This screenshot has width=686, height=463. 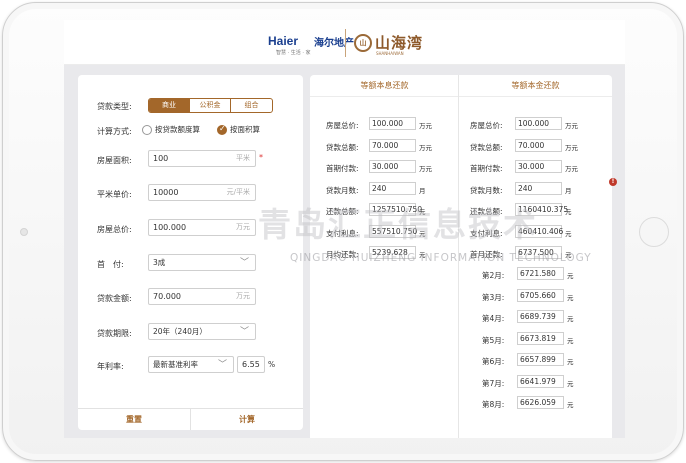 I want to click on result-label: 第4月:, so click(x=493, y=318).